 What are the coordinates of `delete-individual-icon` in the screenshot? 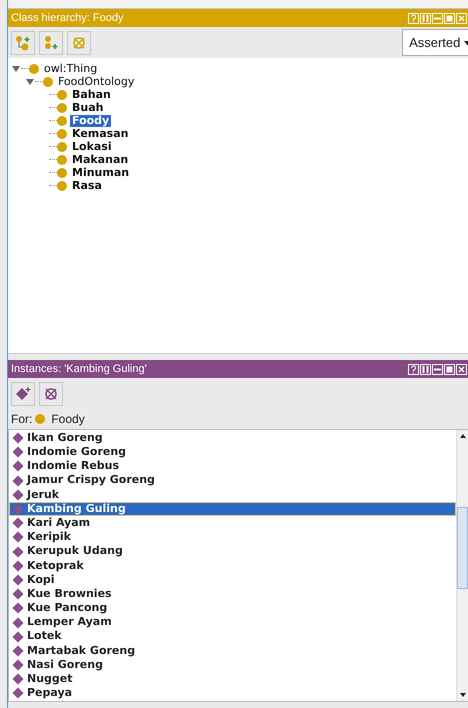 It's located at (51, 394).